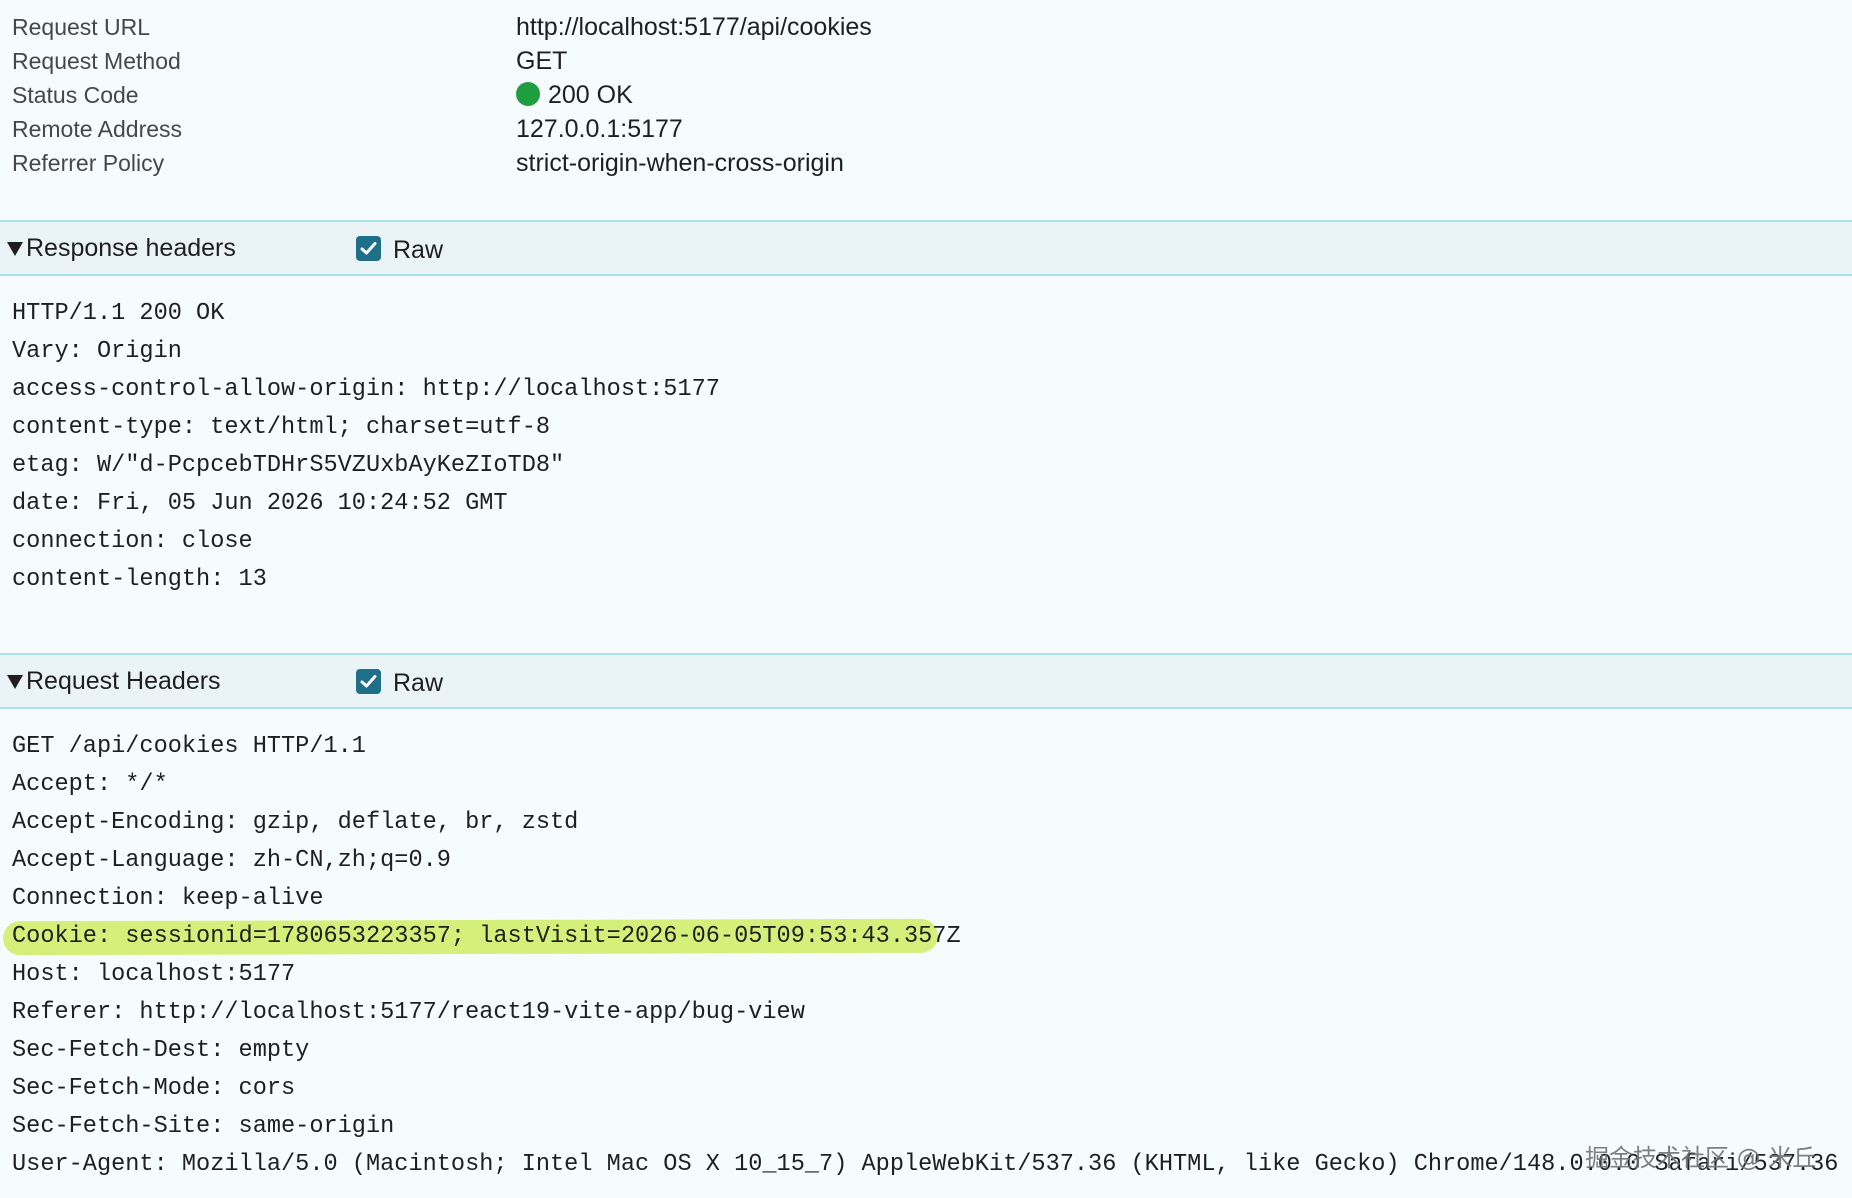 This screenshot has height=1198, width=1852. What do you see at coordinates (680, 163) in the screenshot?
I see `referrer-policy-value: strict-origin-when-cross-origin` at bounding box center [680, 163].